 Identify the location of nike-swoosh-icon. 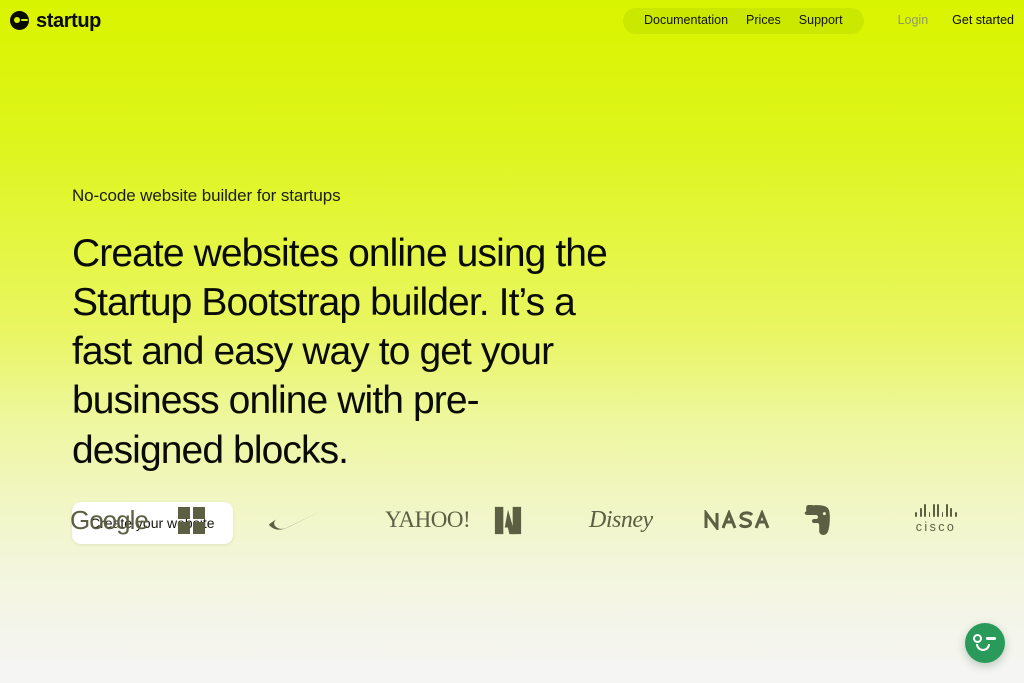
(296, 519).